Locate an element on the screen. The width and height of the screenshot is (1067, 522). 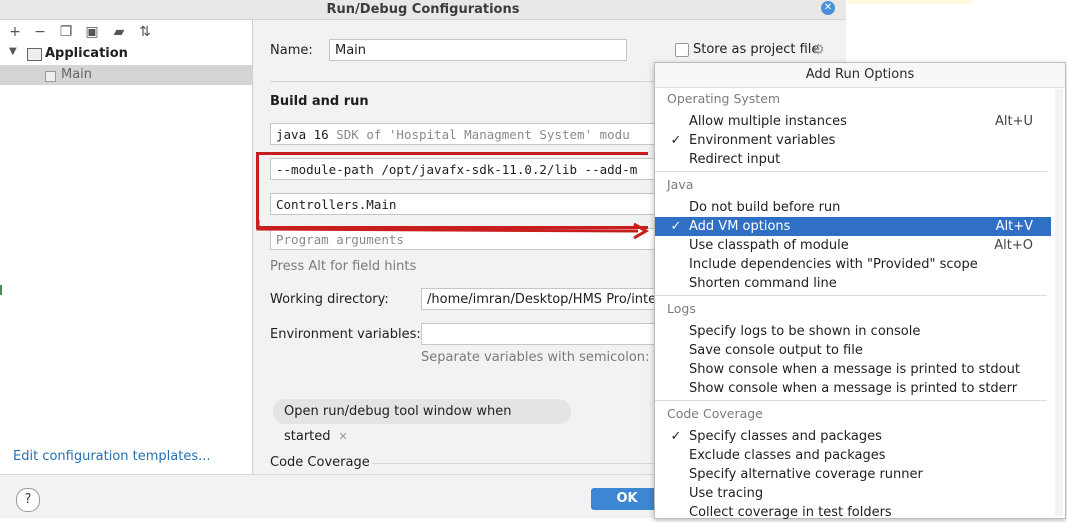
option-label: Do not build before run is located at coordinates (765, 207).